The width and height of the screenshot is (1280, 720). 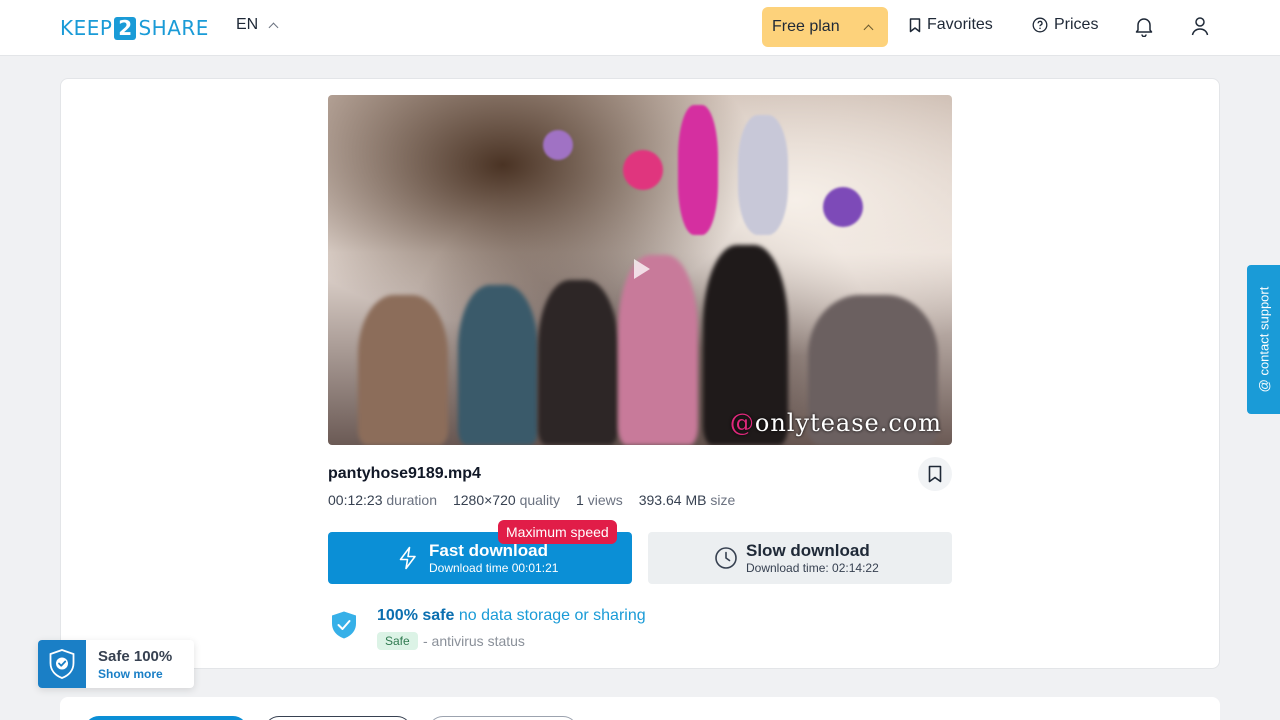 I want to click on account-button, so click(x=1200, y=26).